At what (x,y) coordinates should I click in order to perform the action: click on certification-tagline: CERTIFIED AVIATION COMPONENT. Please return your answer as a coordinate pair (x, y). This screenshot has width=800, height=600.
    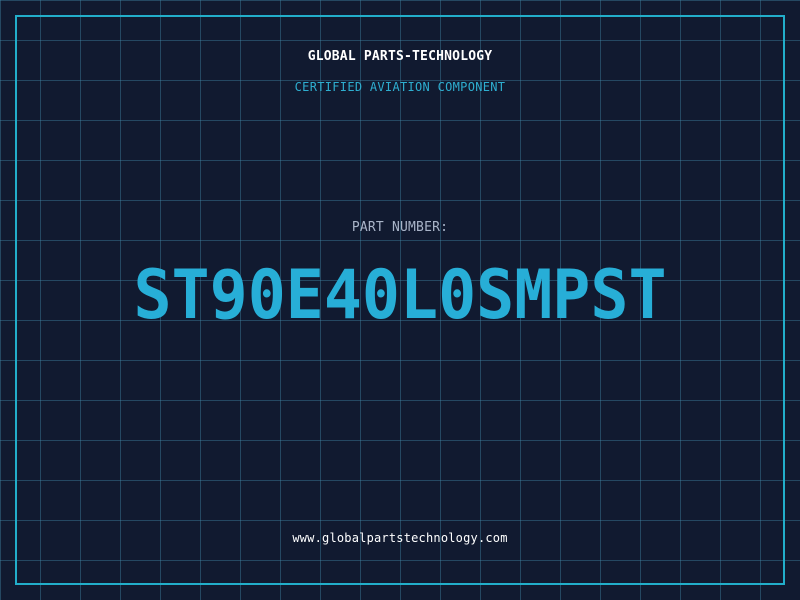
    Looking at the image, I should click on (400, 87).